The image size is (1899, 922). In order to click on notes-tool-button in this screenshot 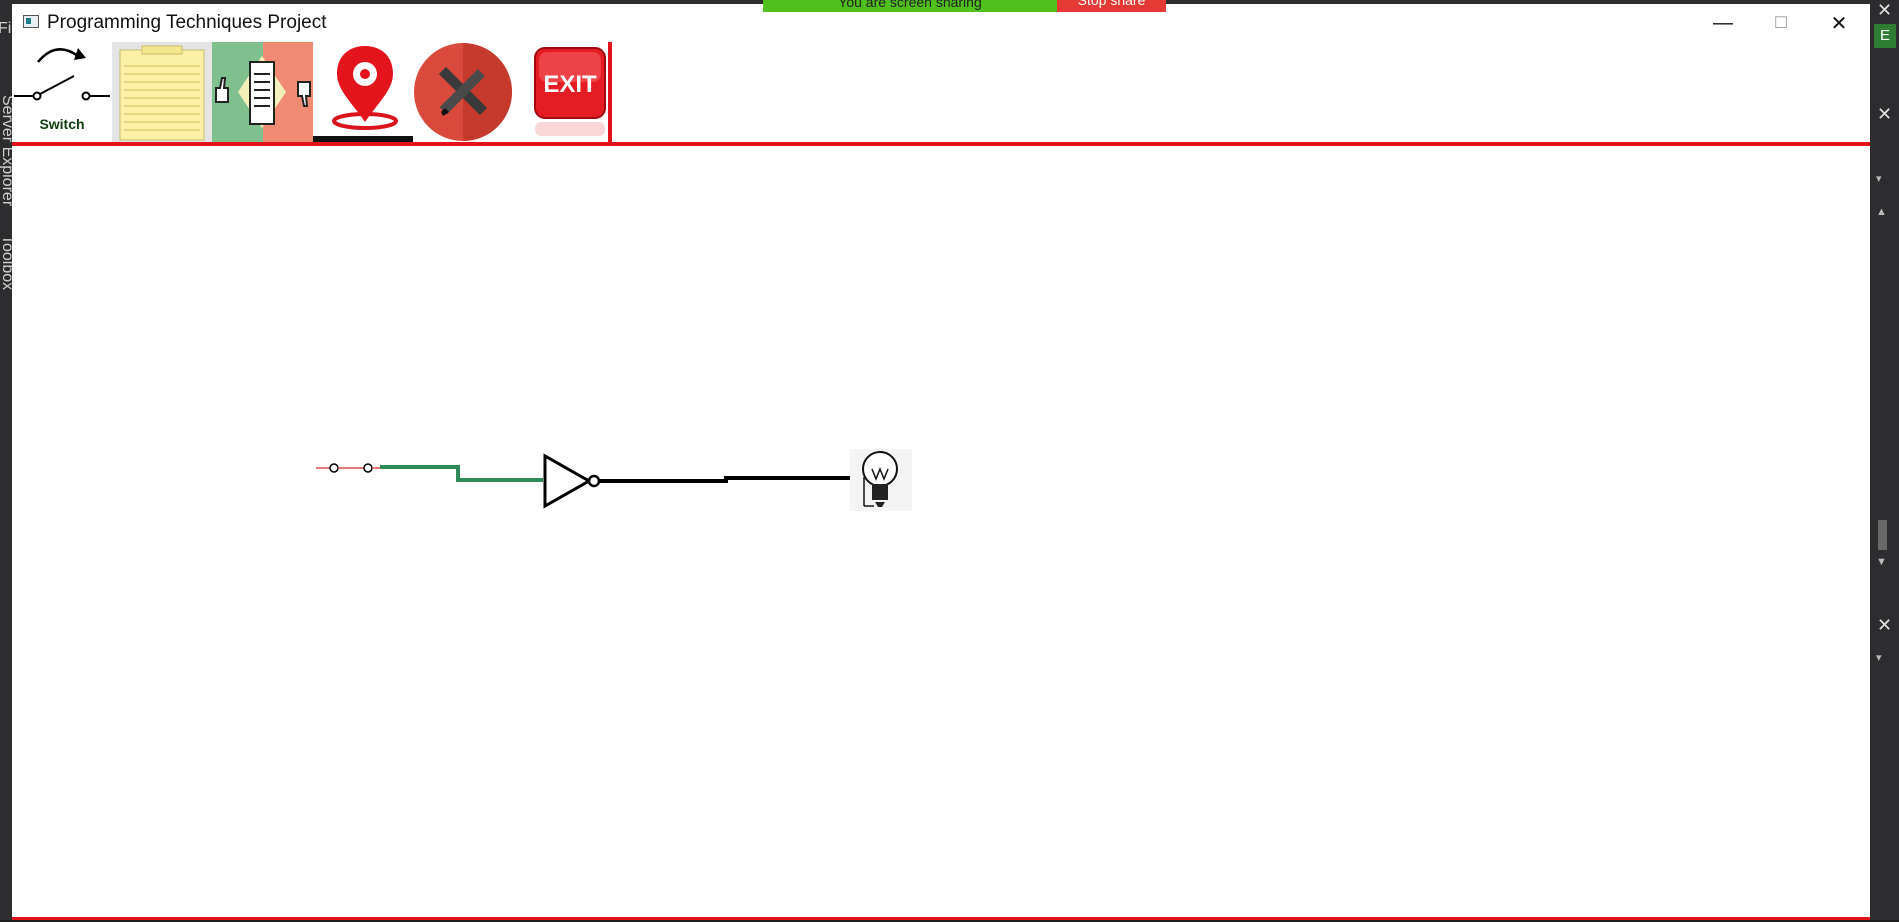, I will do `click(162, 92)`.